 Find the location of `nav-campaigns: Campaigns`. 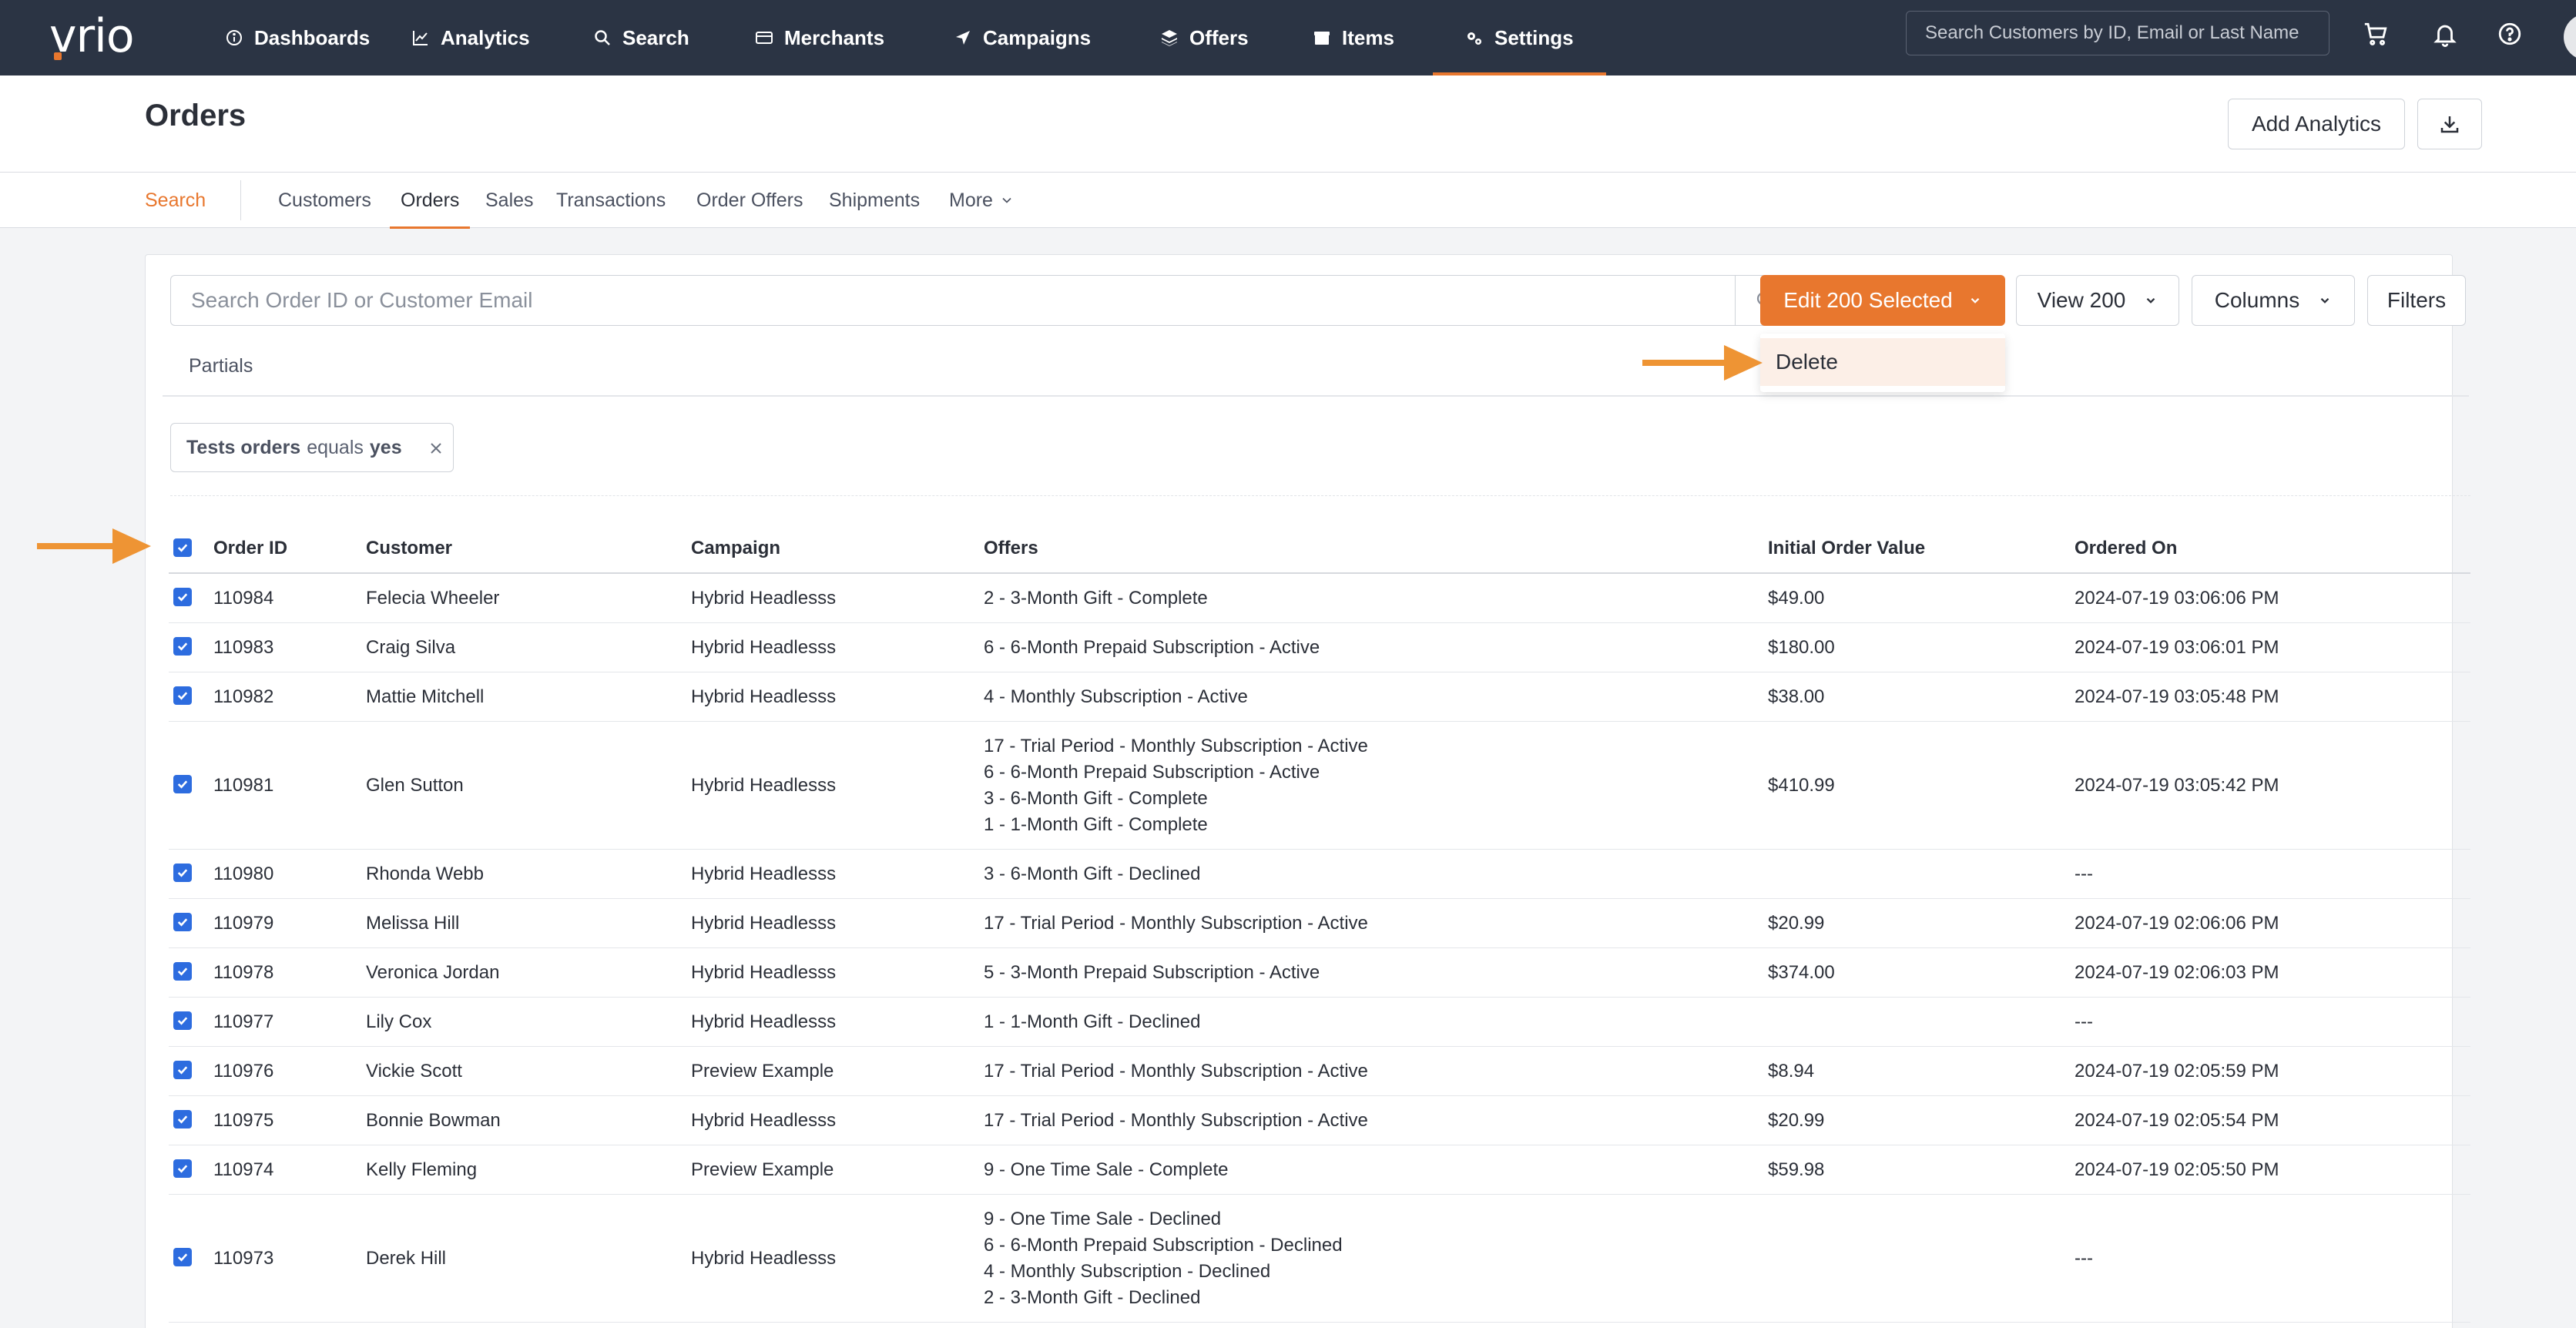

nav-campaigns: Campaigns is located at coordinates (1022, 37).